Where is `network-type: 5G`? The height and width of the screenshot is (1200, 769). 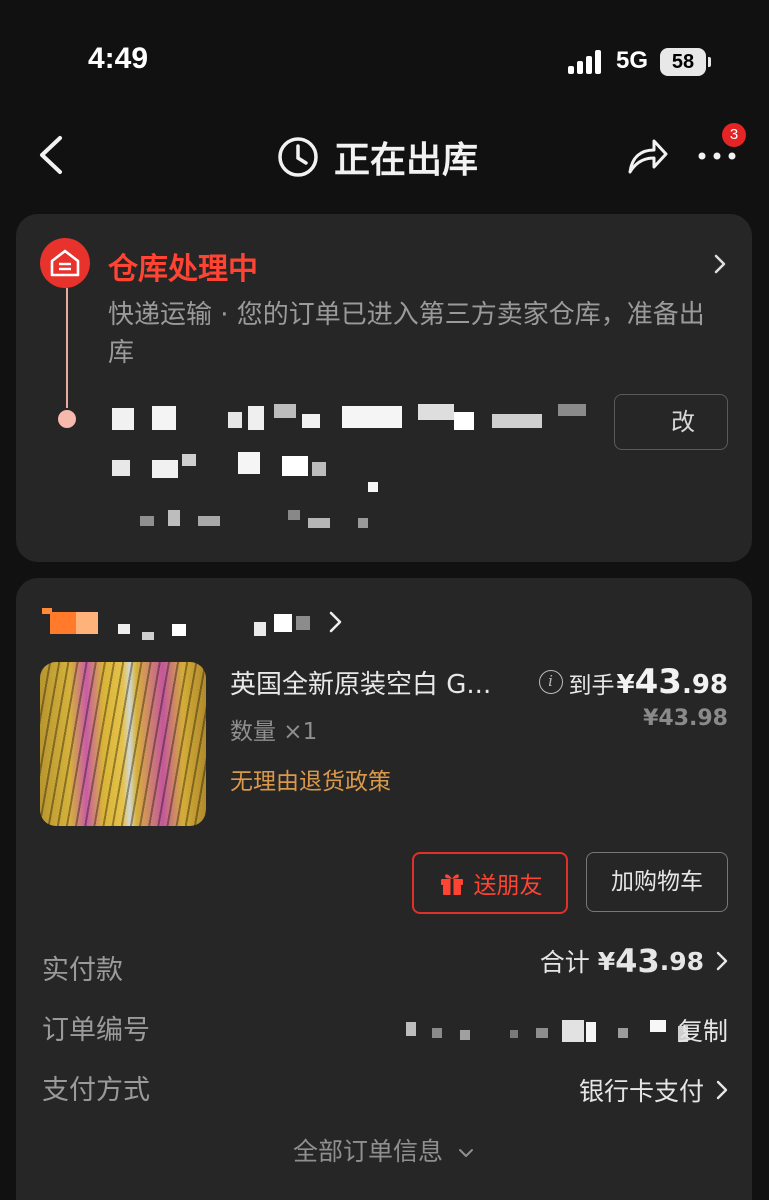
network-type: 5G is located at coordinates (632, 60).